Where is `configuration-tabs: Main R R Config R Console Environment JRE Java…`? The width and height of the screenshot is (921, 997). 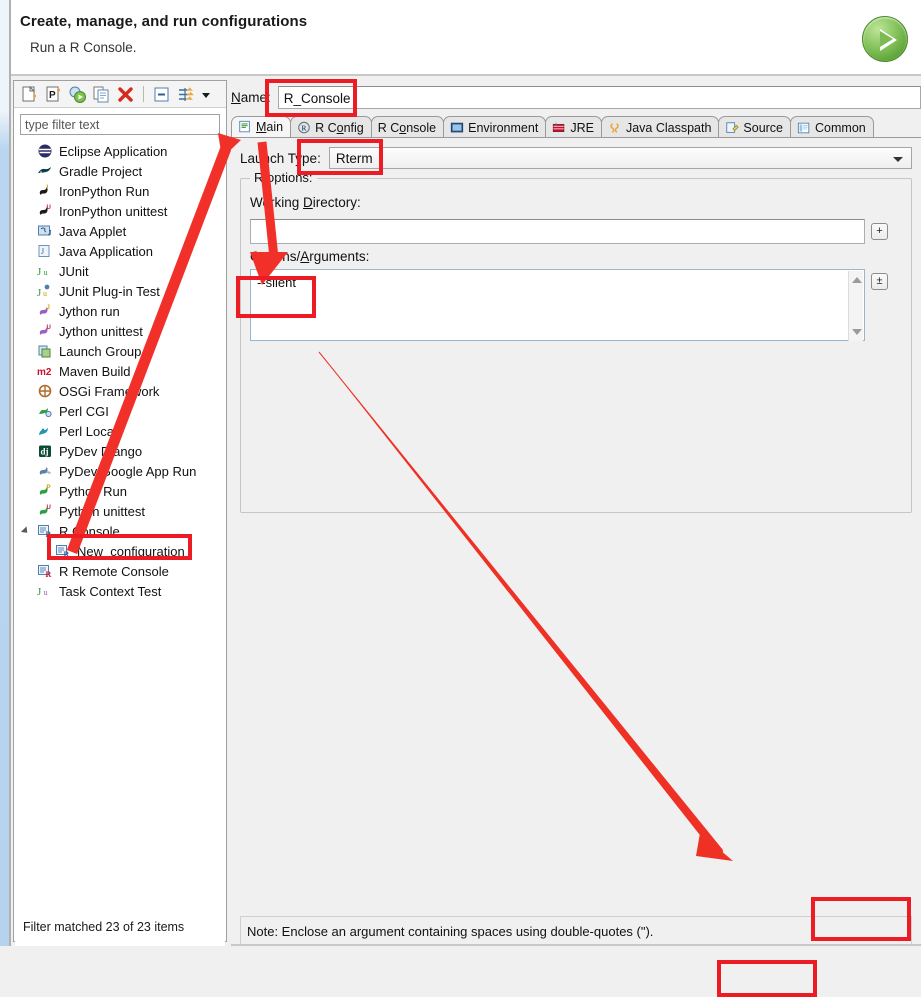 configuration-tabs: Main R R Config R Console Environment JRE Java… is located at coordinates (576, 126).